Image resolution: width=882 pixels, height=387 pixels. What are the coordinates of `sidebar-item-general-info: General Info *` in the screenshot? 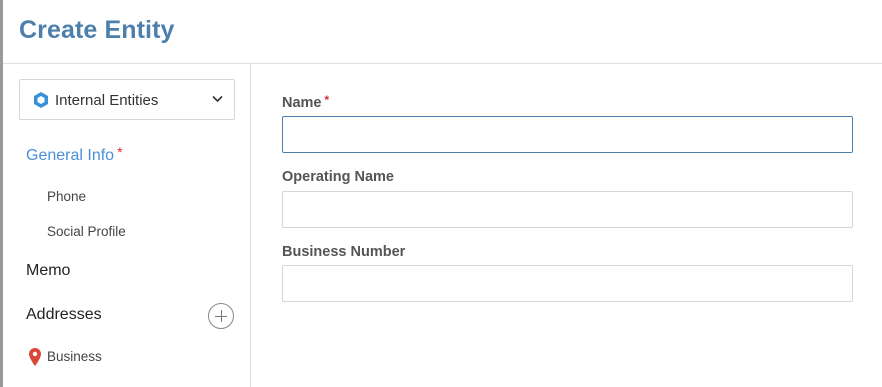 It's located at (74, 154).